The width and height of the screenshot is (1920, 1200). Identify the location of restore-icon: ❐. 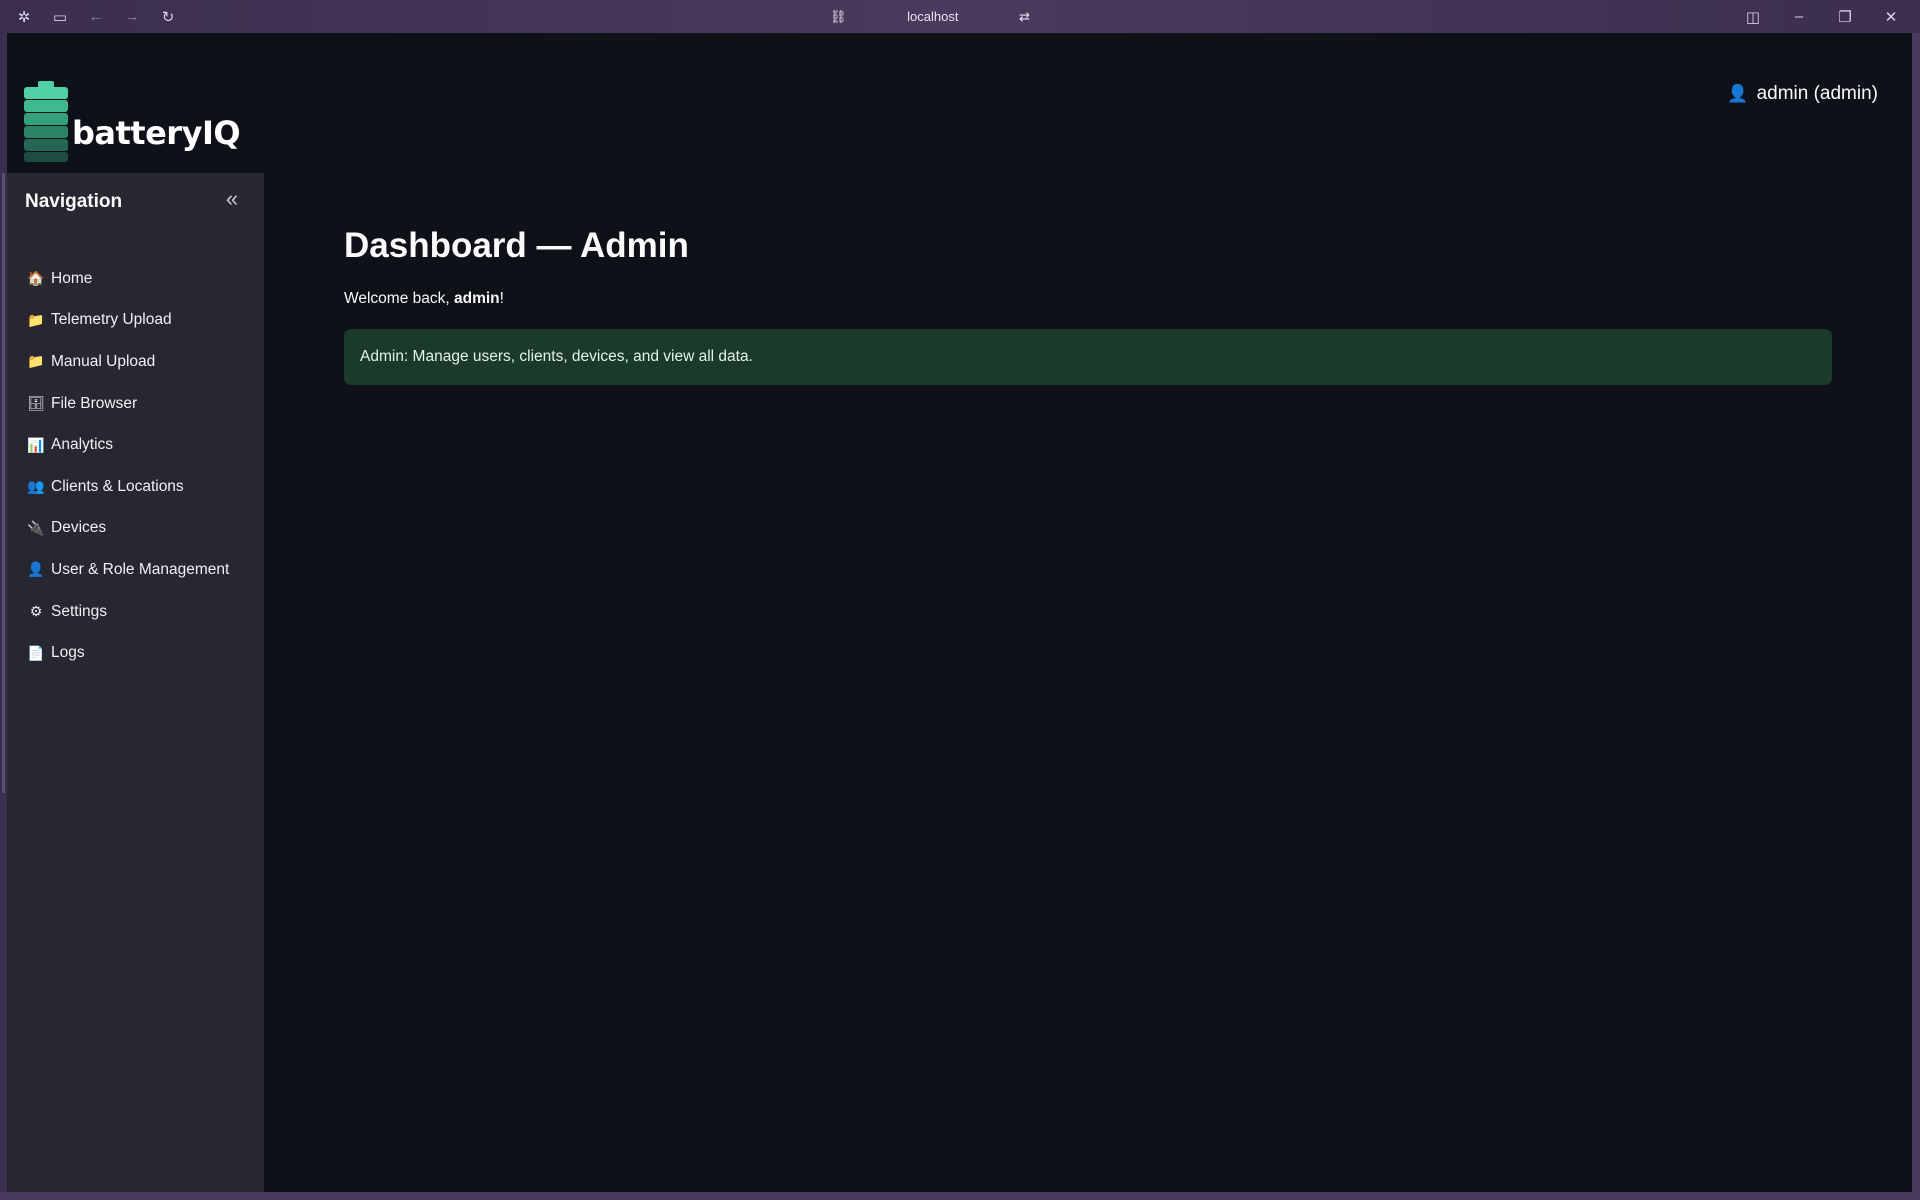
(1845, 16).